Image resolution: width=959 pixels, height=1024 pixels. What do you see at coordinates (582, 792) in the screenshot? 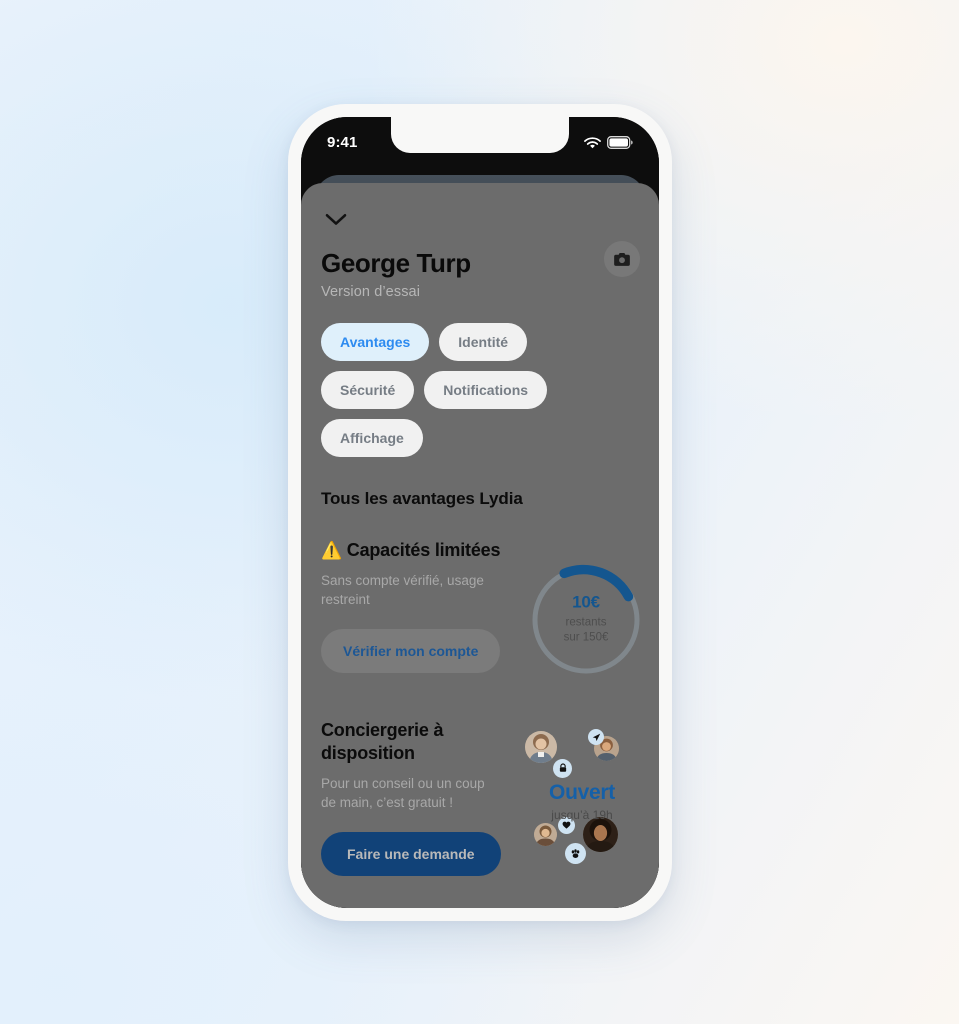
I see `status-title: Ouvert` at bounding box center [582, 792].